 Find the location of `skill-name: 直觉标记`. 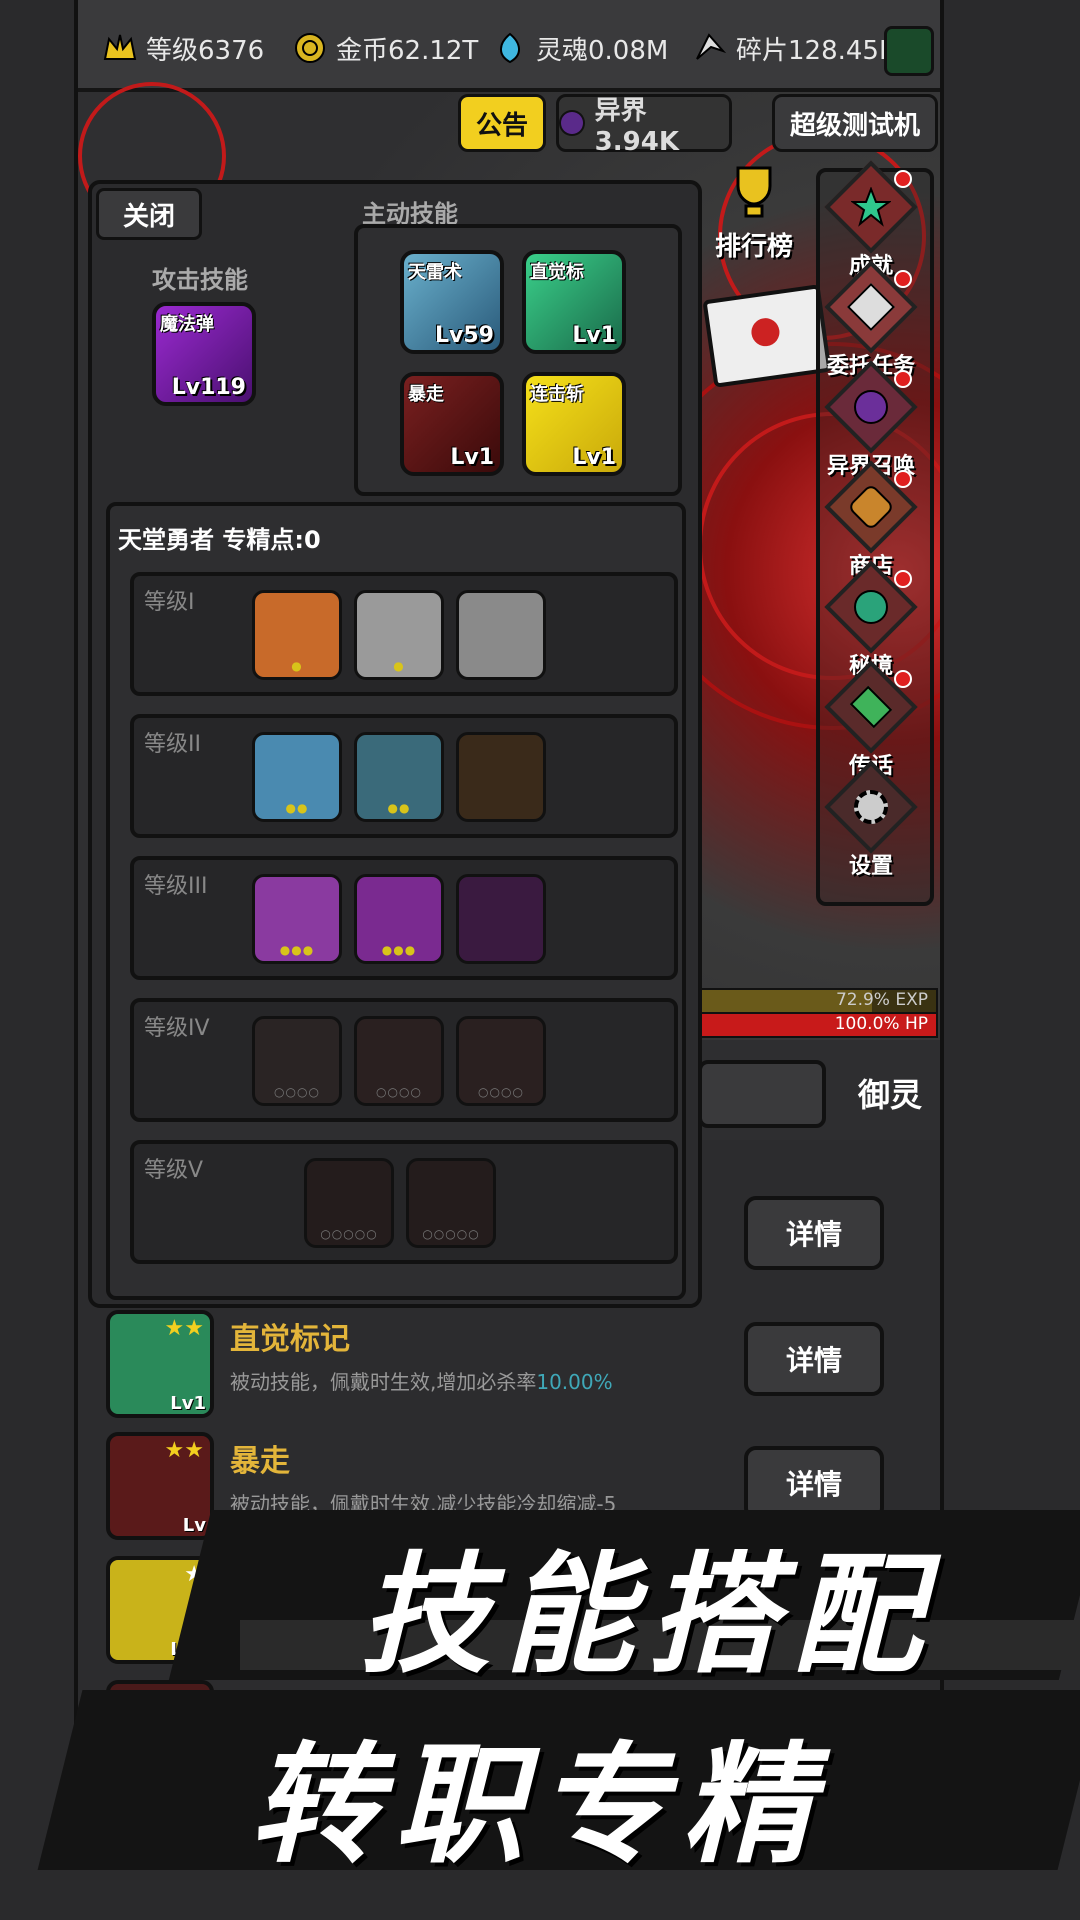

skill-name: 直觉标记 is located at coordinates (290, 1339).